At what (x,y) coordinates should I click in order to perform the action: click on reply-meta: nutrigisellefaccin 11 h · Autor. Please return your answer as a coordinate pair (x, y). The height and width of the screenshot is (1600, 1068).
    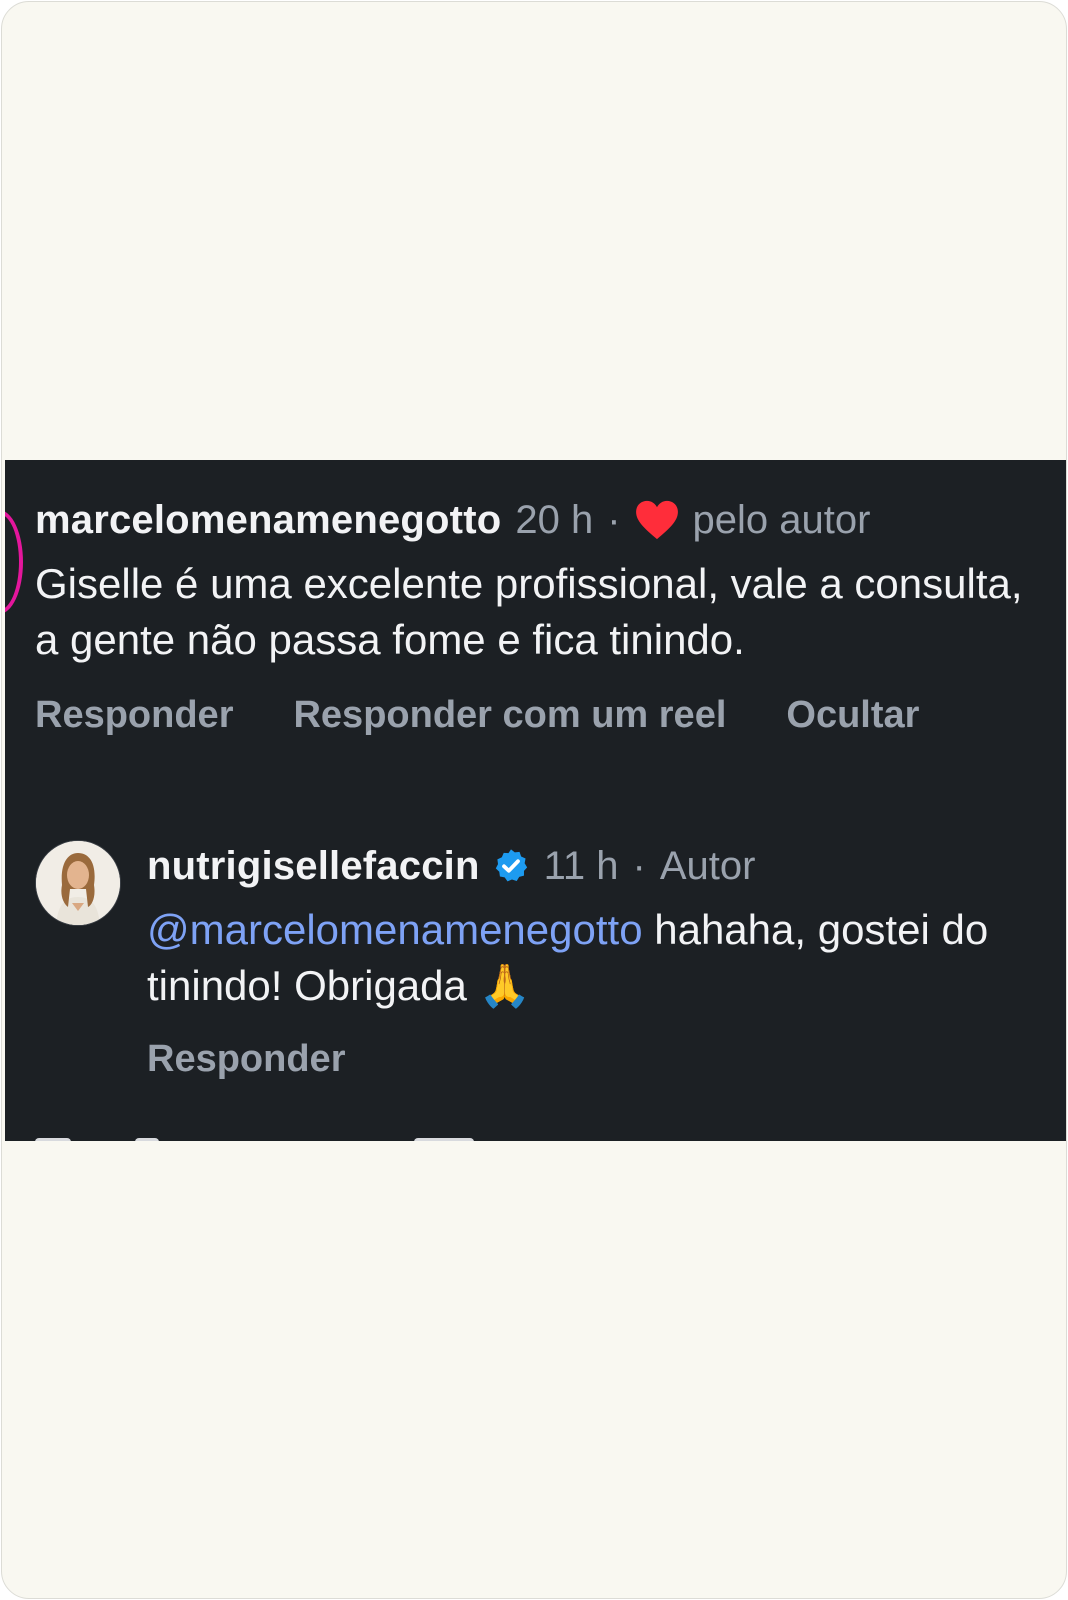
    Looking at the image, I should click on (587, 866).